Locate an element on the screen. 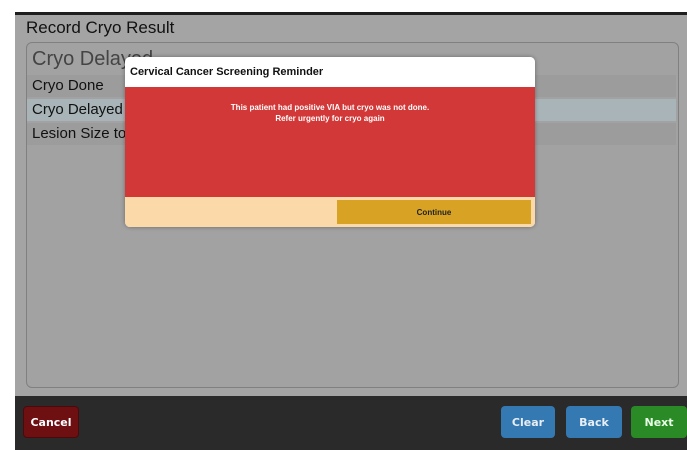  clear-button: Clear is located at coordinates (528, 422).